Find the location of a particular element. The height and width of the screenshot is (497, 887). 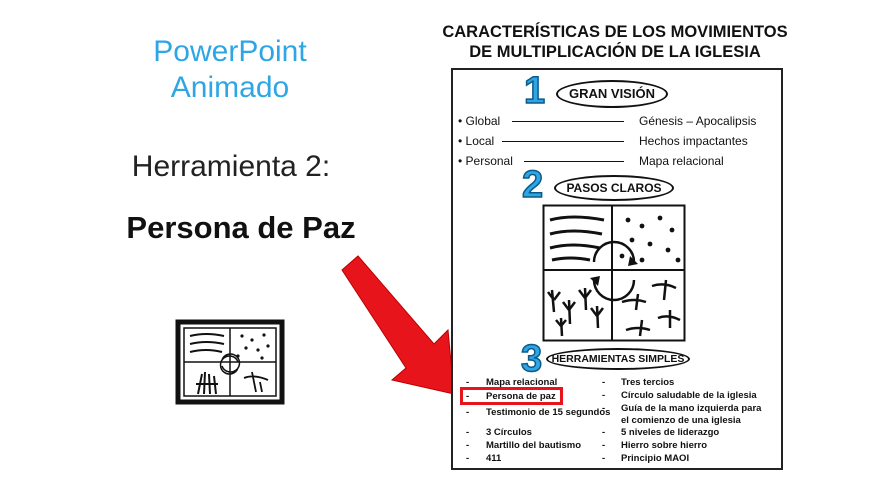

powerpoint-title: PowerPoint Animado is located at coordinates (230, 70).